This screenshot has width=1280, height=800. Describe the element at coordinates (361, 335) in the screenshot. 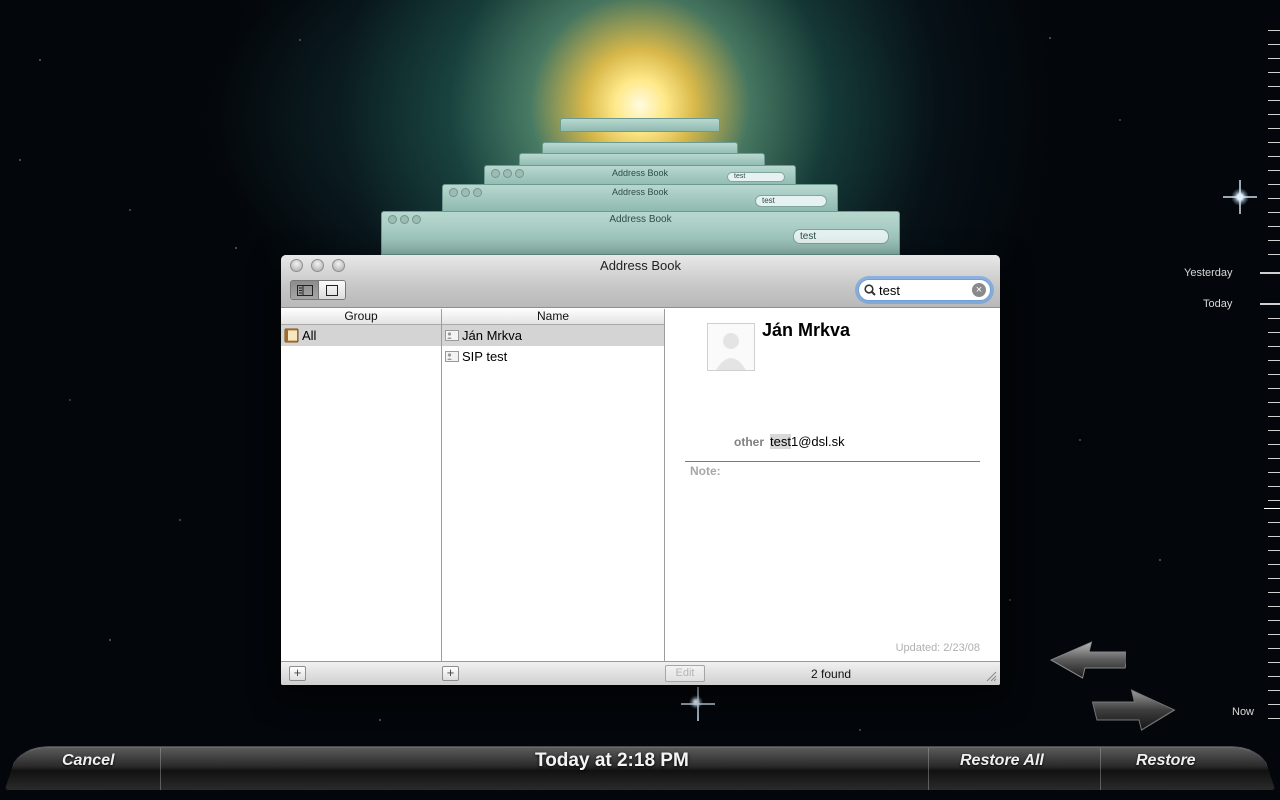

I see `group-item-all: All` at that location.